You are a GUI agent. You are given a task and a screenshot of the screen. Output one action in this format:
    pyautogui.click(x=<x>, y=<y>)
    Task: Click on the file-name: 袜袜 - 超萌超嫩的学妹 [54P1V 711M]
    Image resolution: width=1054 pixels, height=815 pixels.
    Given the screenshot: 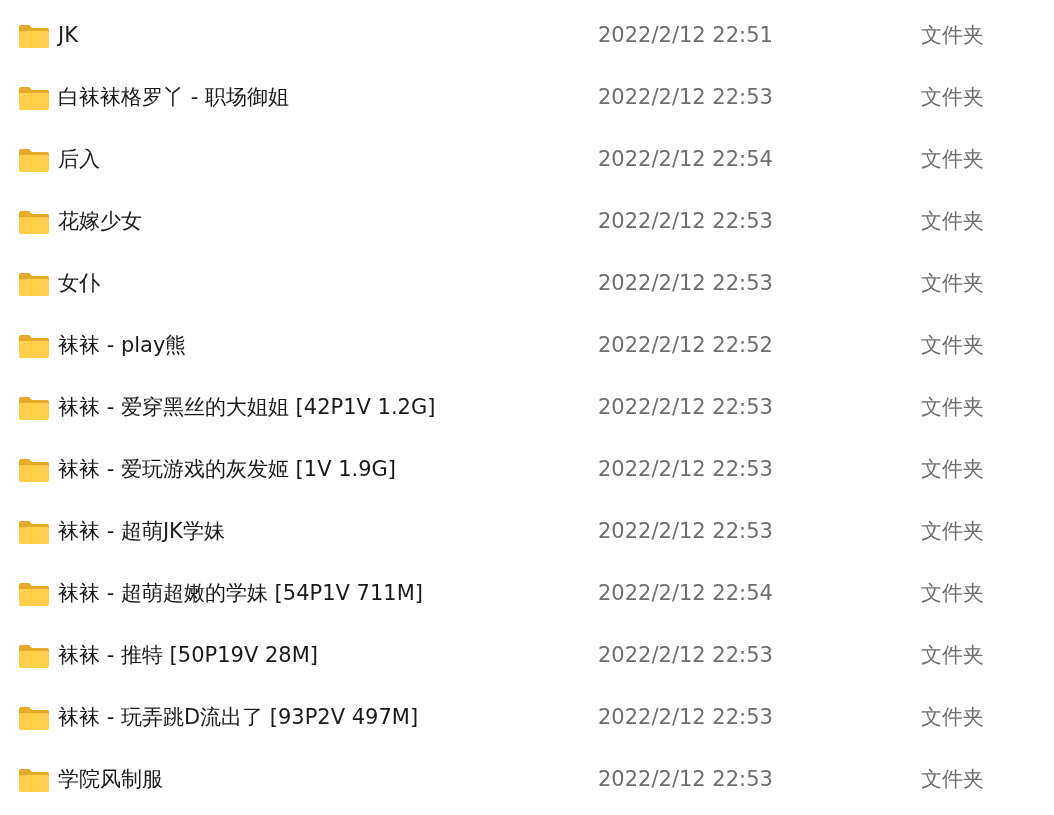 What is the action you would take?
    pyautogui.click(x=241, y=594)
    